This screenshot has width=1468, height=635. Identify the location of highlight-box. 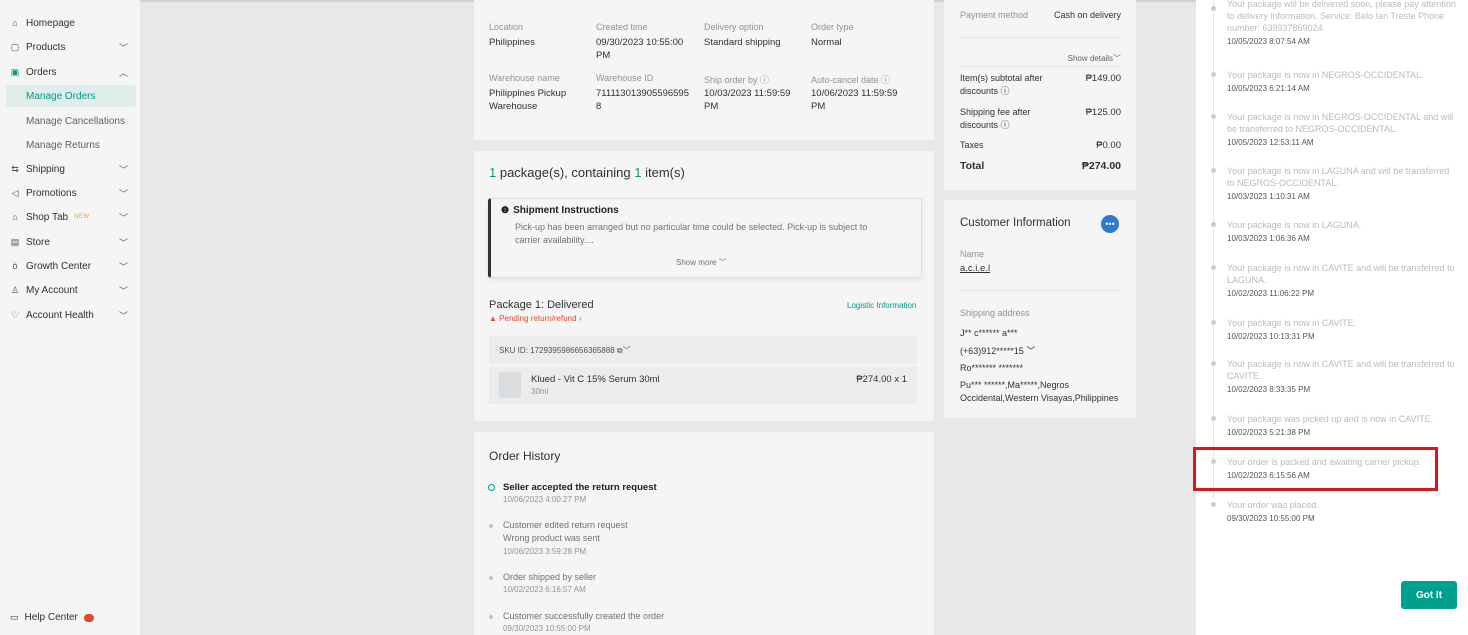
(1315, 469).